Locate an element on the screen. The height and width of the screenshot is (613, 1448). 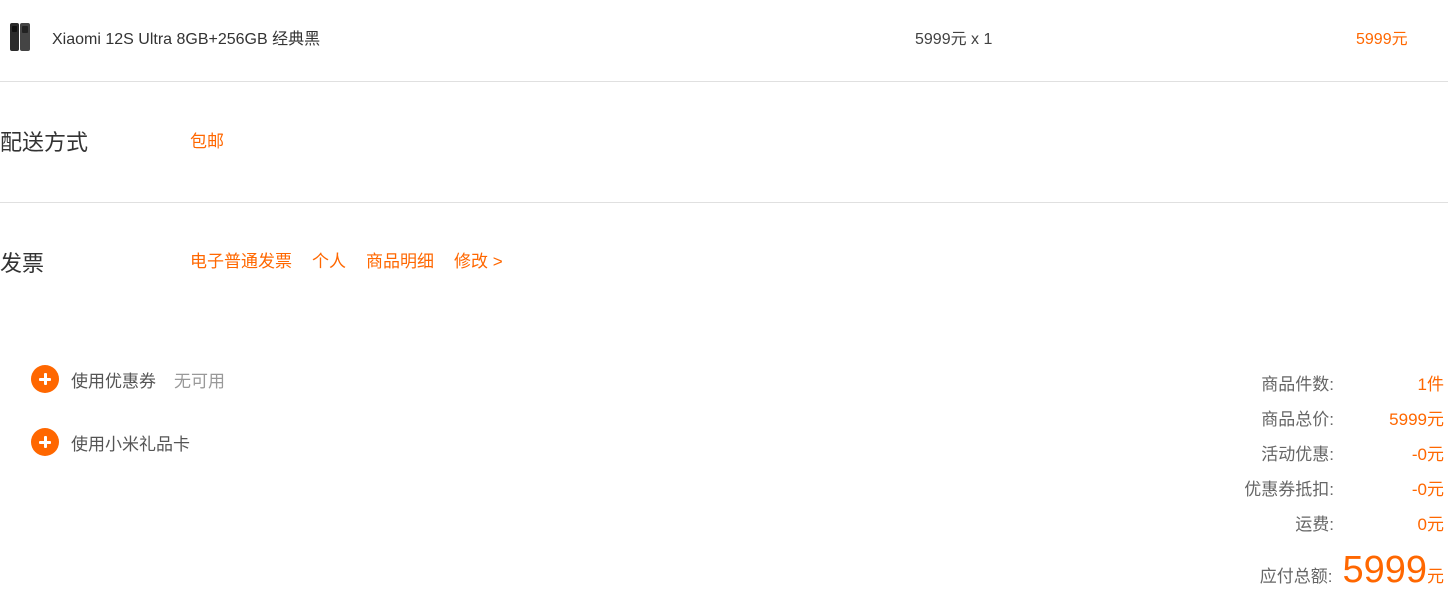
summary-value: 0元 is located at coordinates (1430, 524).